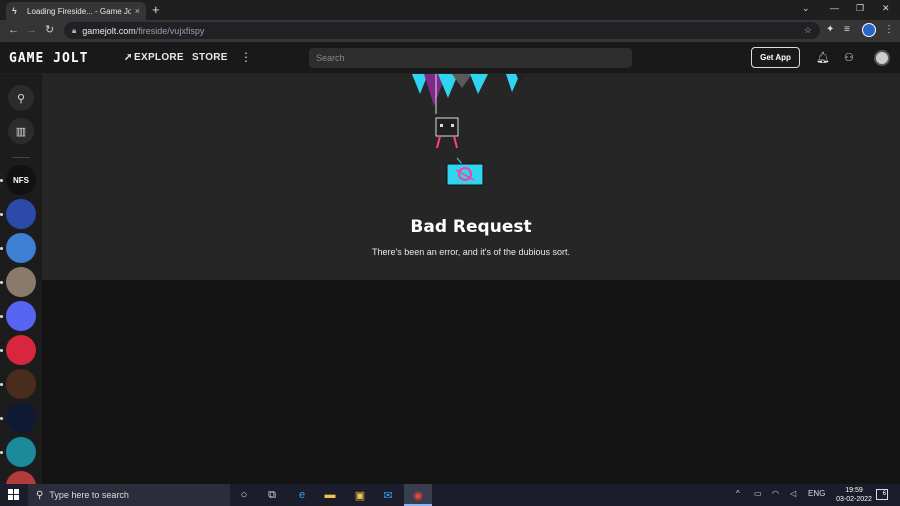 This screenshot has width=900, height=506. What do you see at coordinates (889, 30) in the screenshot?
I see `browser-menu-icon: ⋮` at bounding box center [889, 30].